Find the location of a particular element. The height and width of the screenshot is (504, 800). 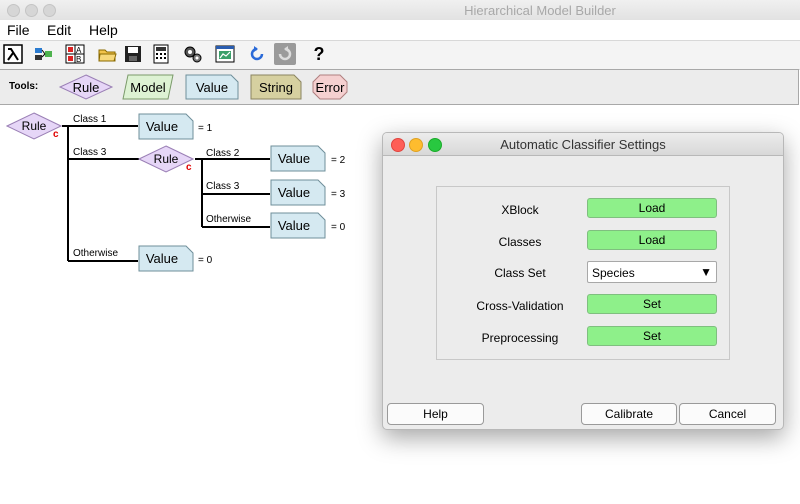

menu-file: File is located at coordinates (18, 30).